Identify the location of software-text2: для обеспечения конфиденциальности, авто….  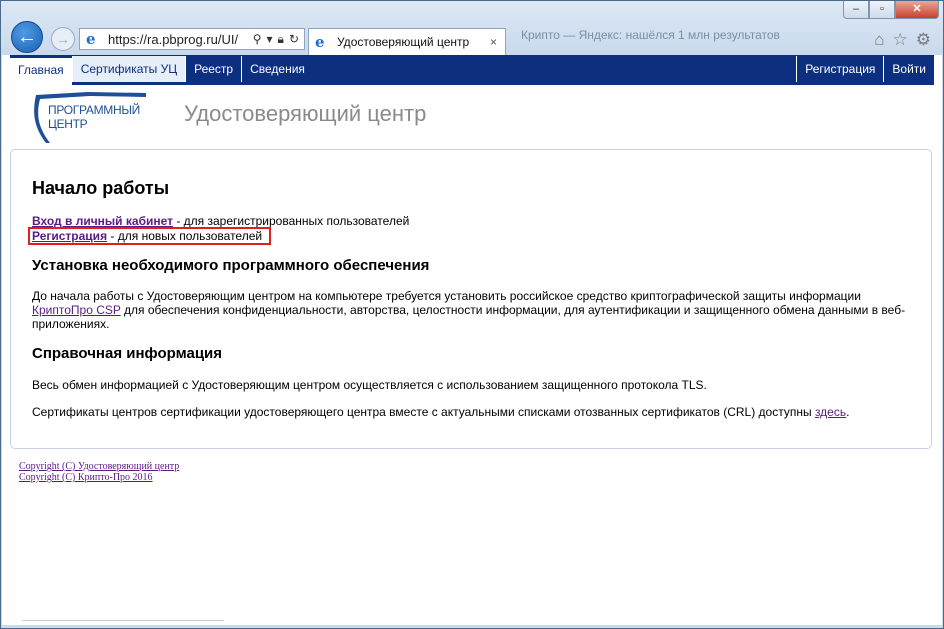
(469, 317).